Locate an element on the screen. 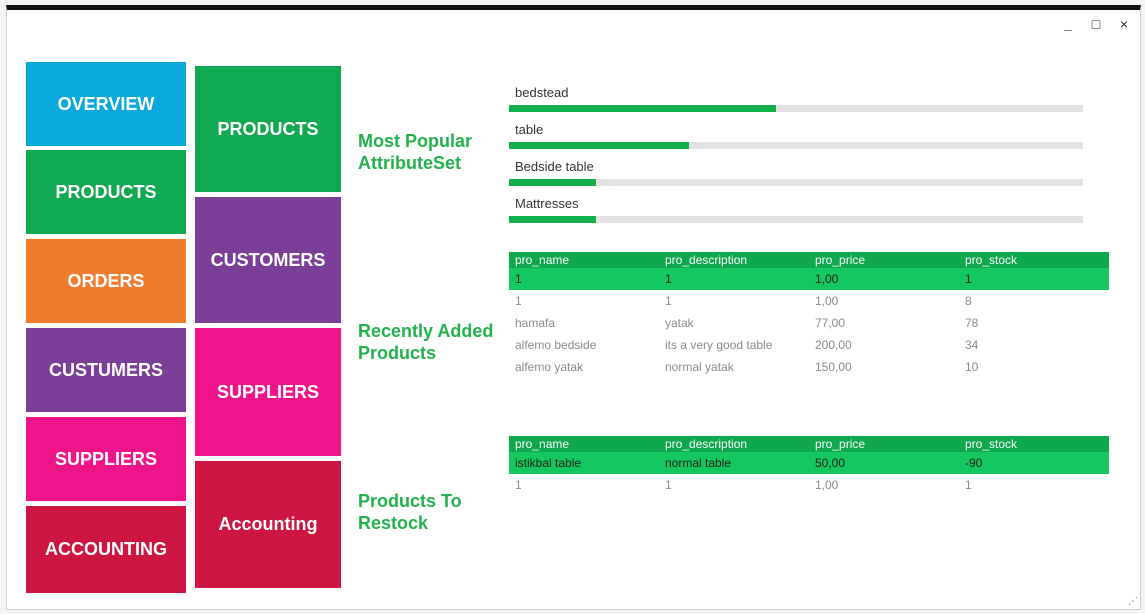  tile-custumers: CUSTUMERS is located at coordinates (106, 370).